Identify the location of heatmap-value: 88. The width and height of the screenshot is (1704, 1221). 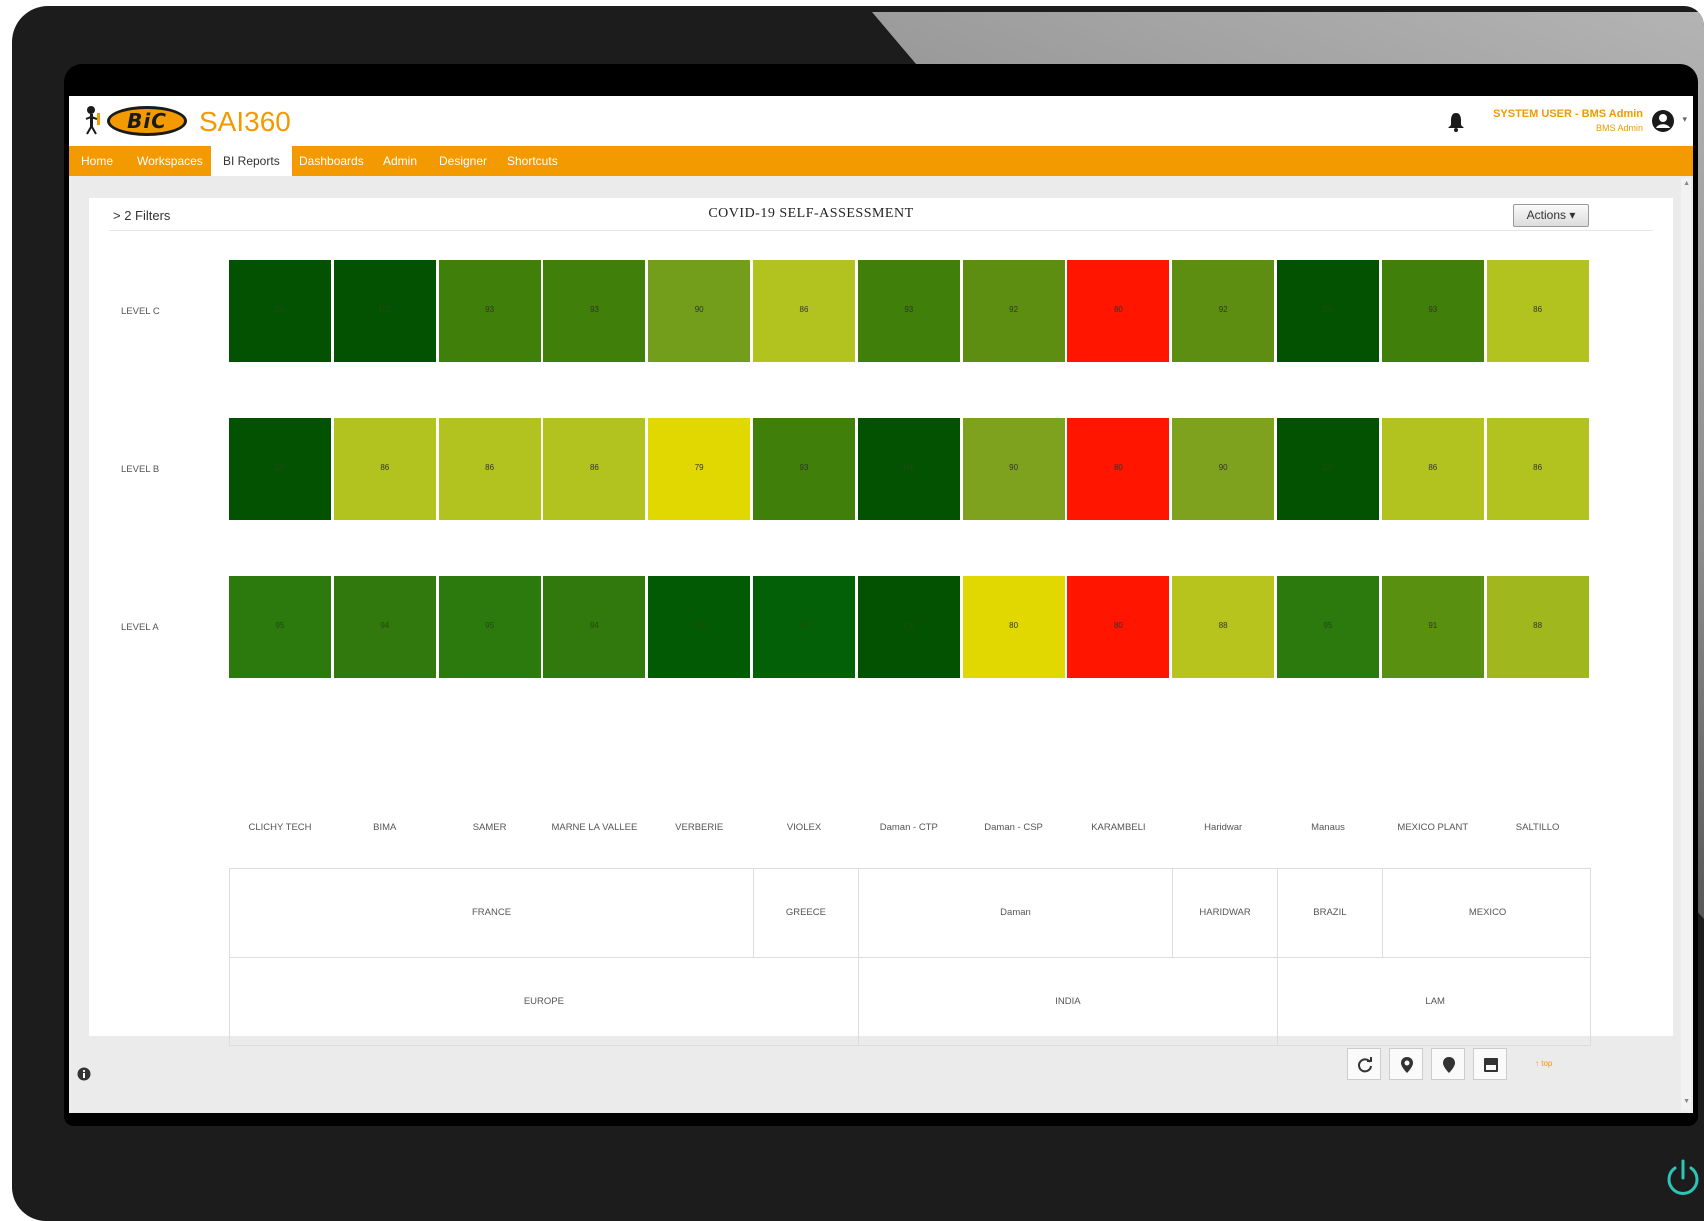
(1538, 625).